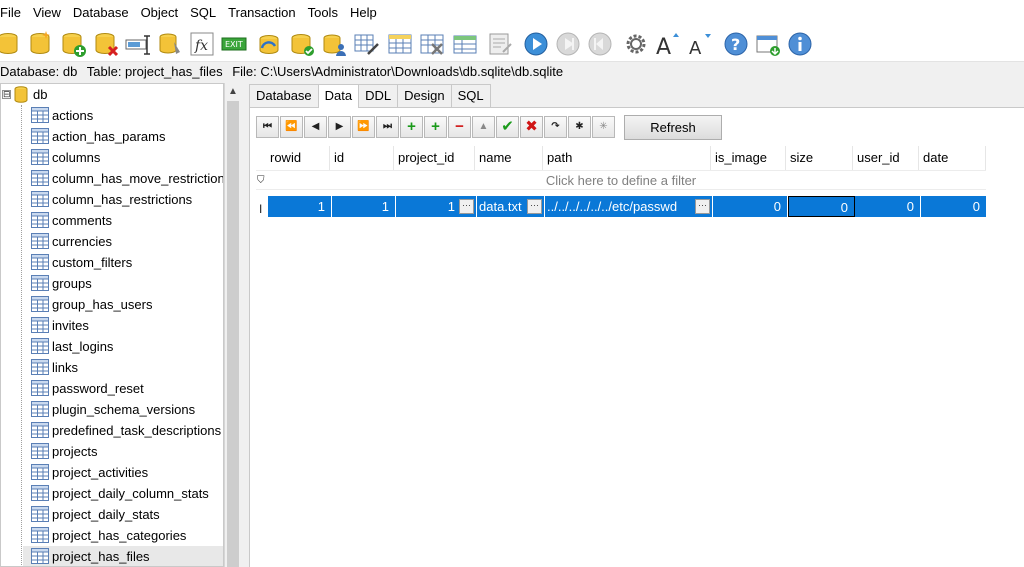  What do you see at coordinates (363, 13) in the screenshot?
I see `menu-help: Help` at bounding box center [363, 13].